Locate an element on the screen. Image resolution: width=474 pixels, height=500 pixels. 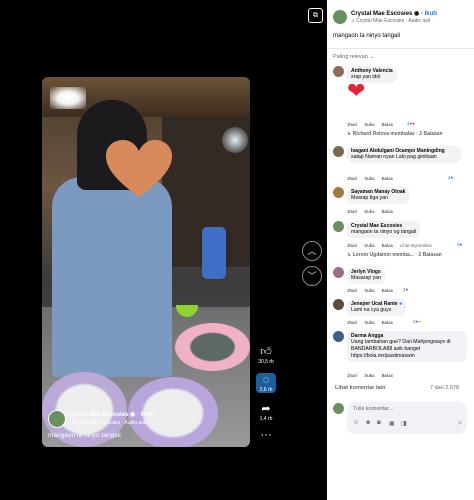
comment-pager: 7 dari 2.578 is located at coordinates (445, 388).